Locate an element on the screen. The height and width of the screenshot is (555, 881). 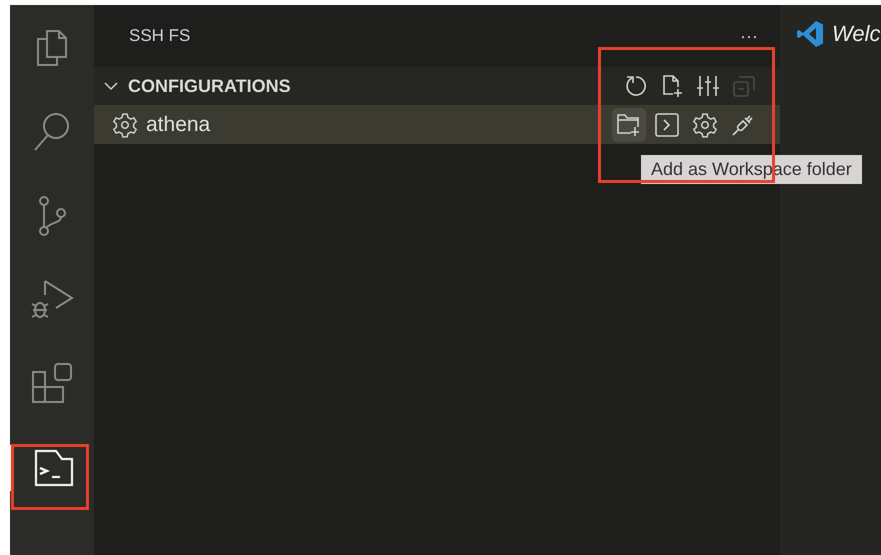
editor-tab: Welc is located at coordinates (838, 34).